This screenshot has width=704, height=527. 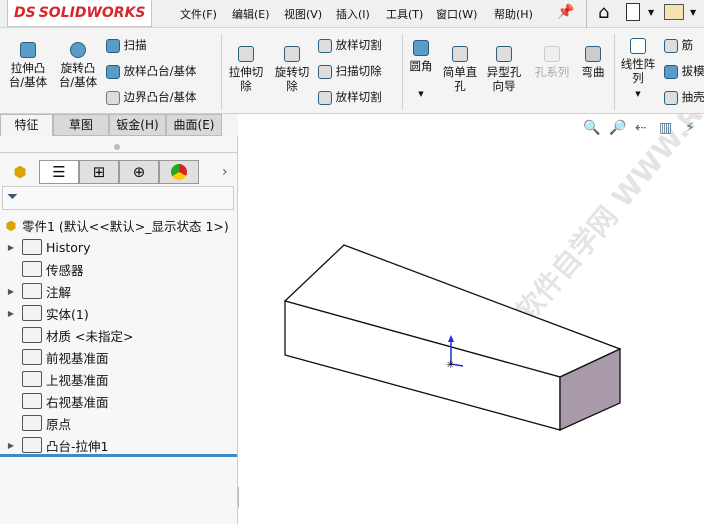 I want to click on sweep-cut-button: 扫描切除, so click(x=350, y=71).